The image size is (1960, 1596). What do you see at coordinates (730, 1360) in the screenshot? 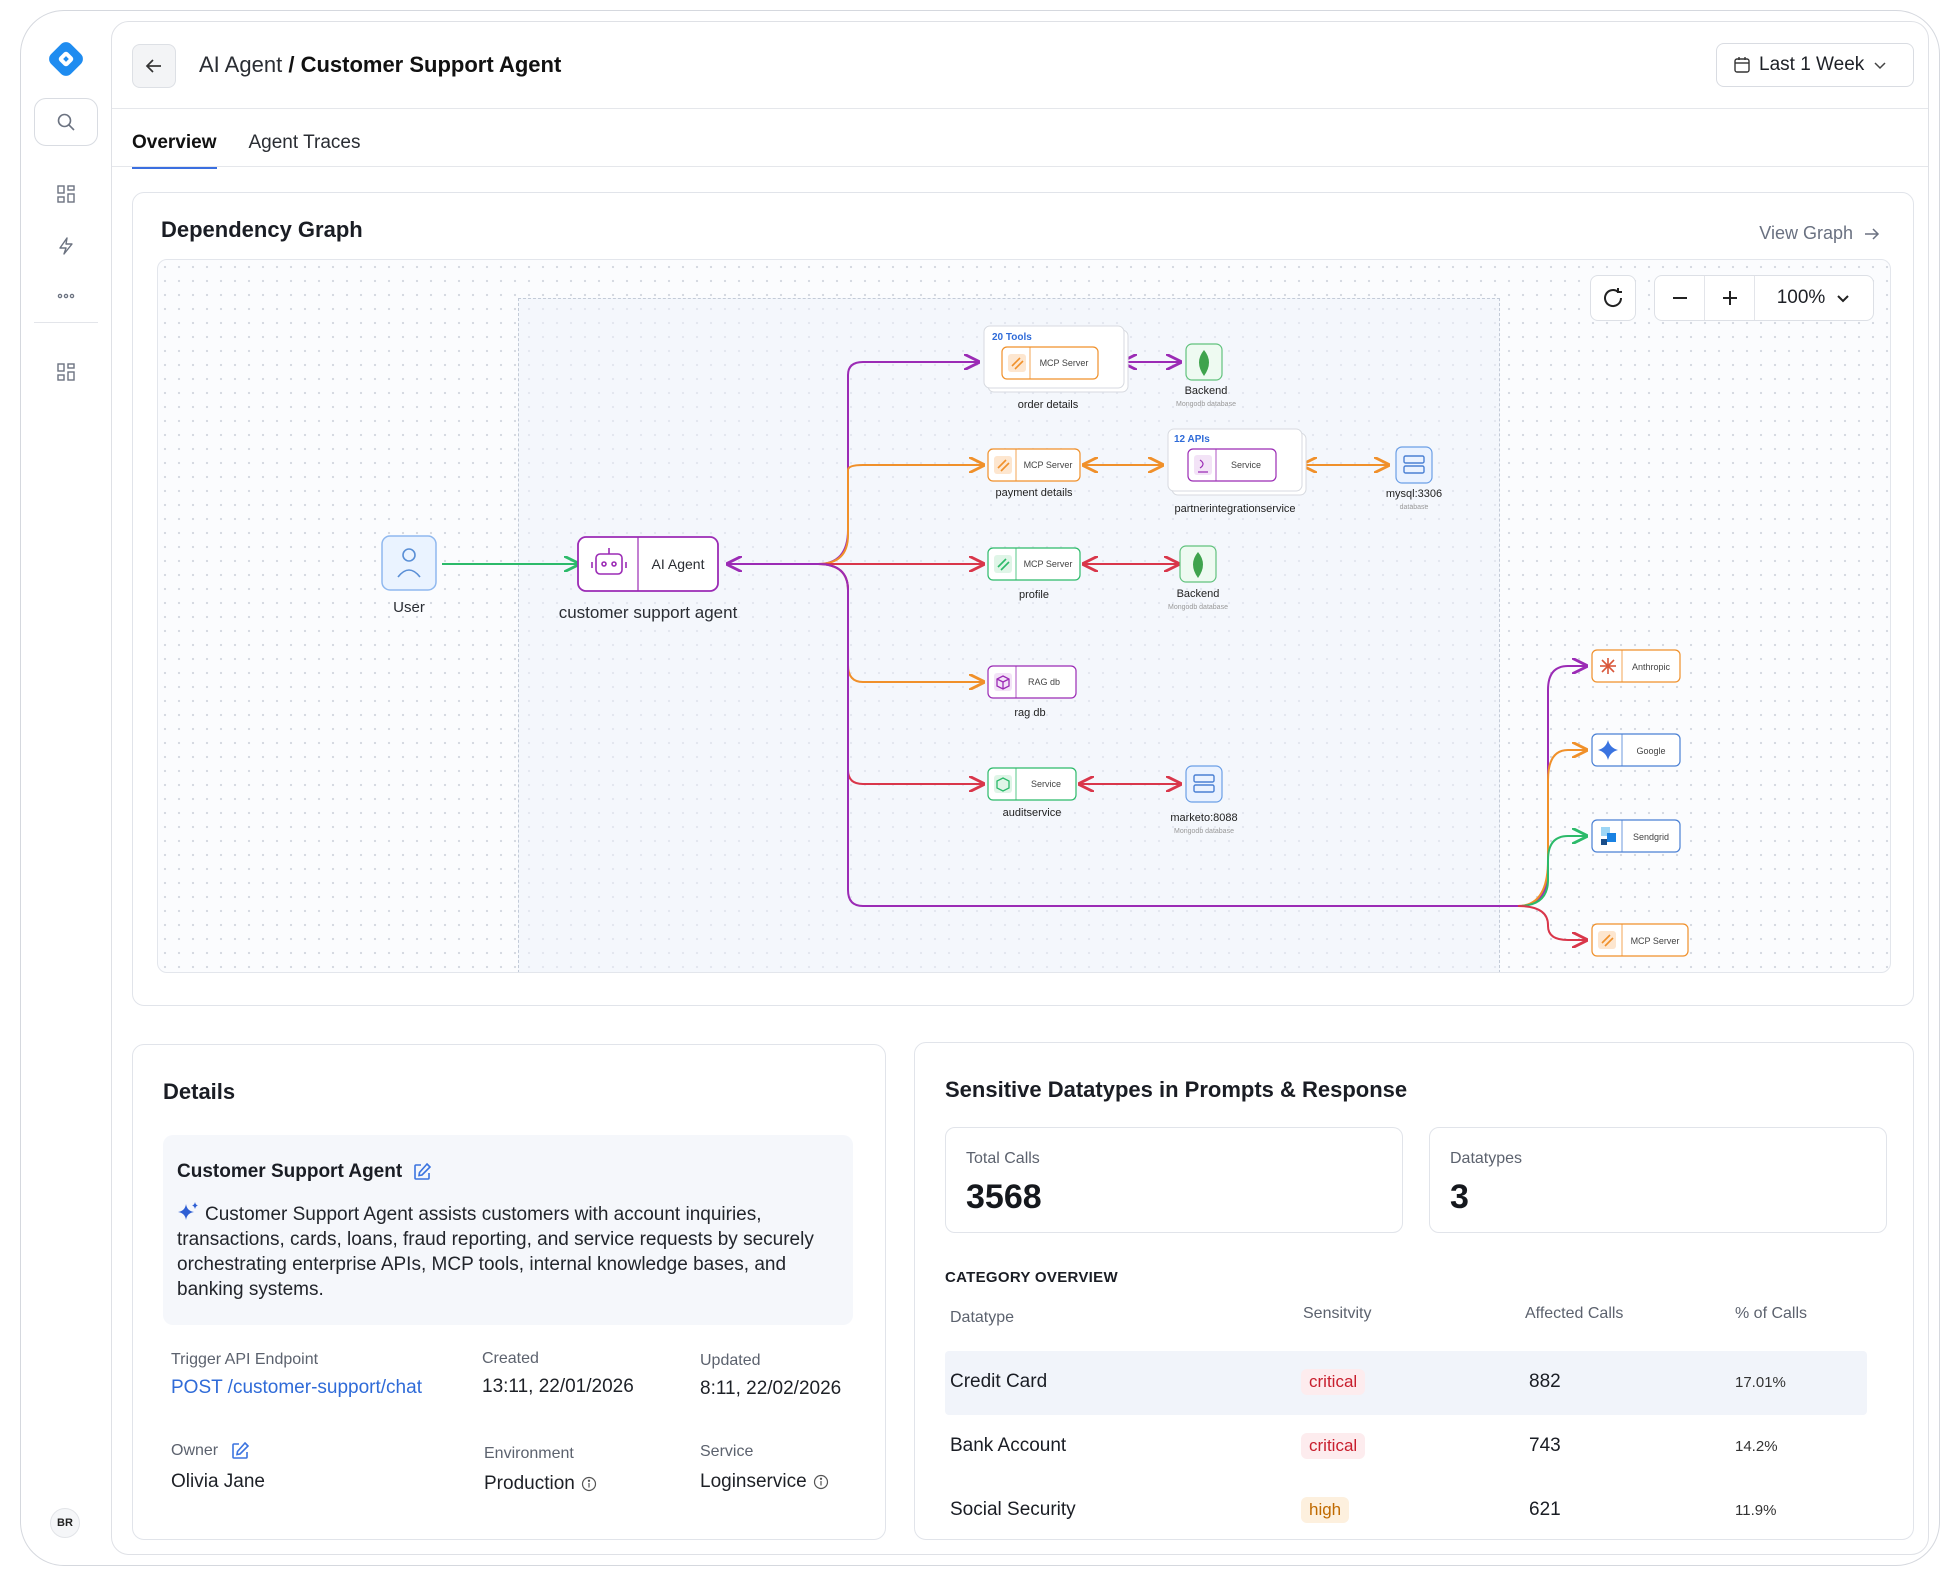
I see `updated-label: Updated` at bounding box center [730, 1360].